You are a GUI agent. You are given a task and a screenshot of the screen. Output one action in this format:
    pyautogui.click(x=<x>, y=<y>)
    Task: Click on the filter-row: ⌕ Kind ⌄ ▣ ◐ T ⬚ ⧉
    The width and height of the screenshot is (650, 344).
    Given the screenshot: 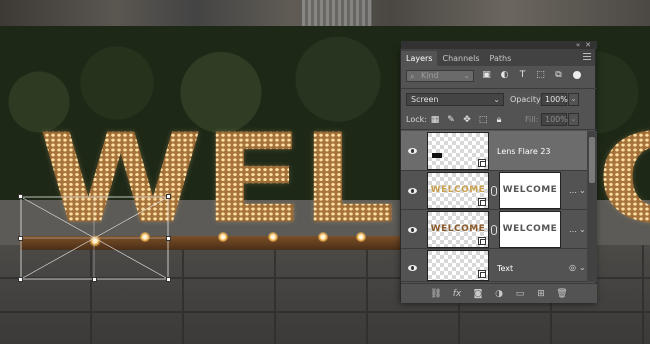 What is the action you would take?
    pyautogui.click(x=499, y=76)
    